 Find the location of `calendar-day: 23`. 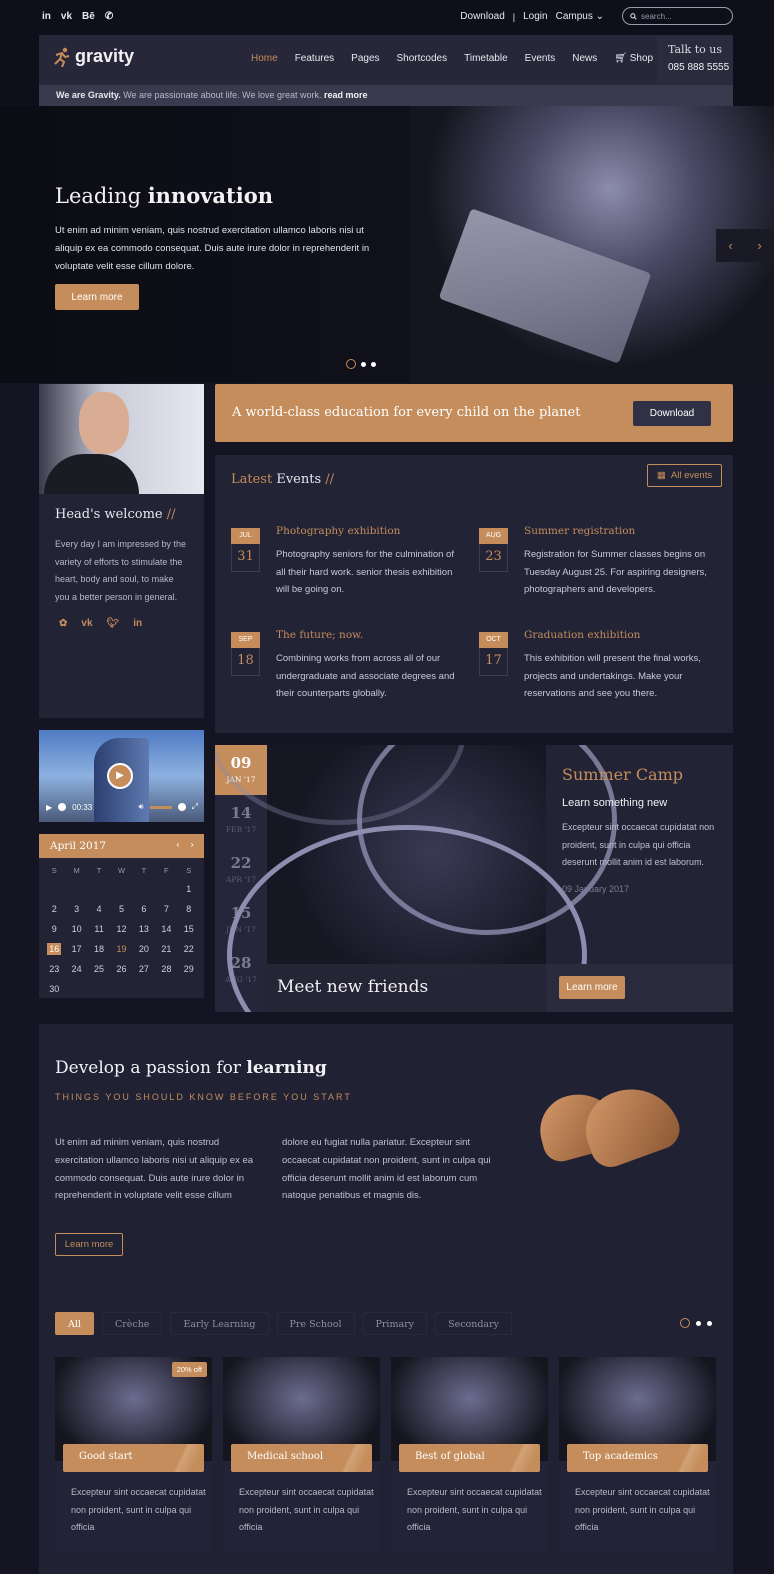

calendar-day: 23 is located at coordinates (54, 969).